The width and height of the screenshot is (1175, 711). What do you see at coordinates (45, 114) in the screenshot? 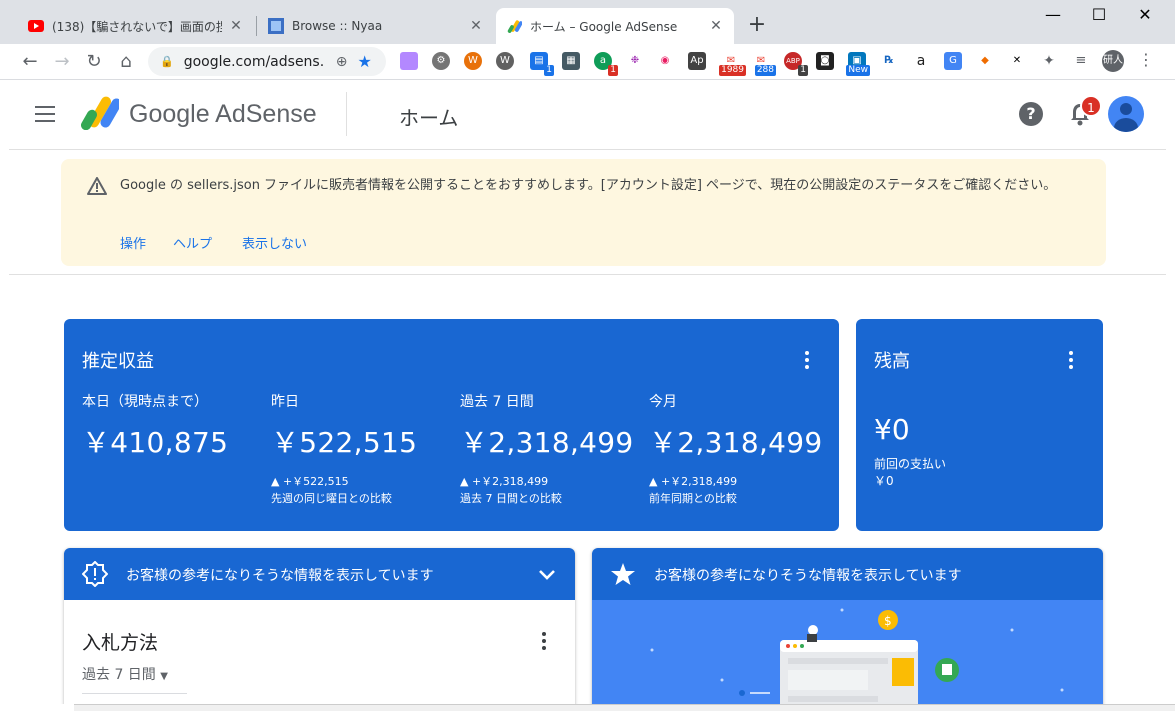
I see `hamburger-menu-icon` at bounding box center [45, 114].